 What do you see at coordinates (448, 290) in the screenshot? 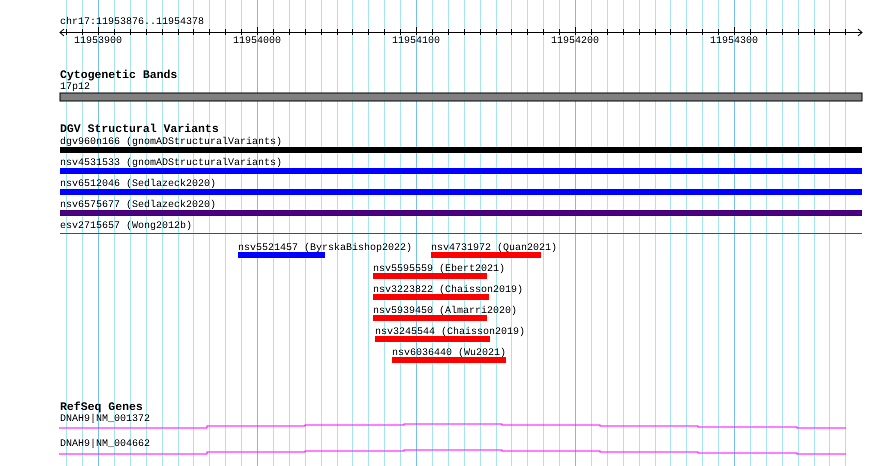
I see `feature-label: nsv3223822 (Chaisson2019)` at bounding box center [448, 290].